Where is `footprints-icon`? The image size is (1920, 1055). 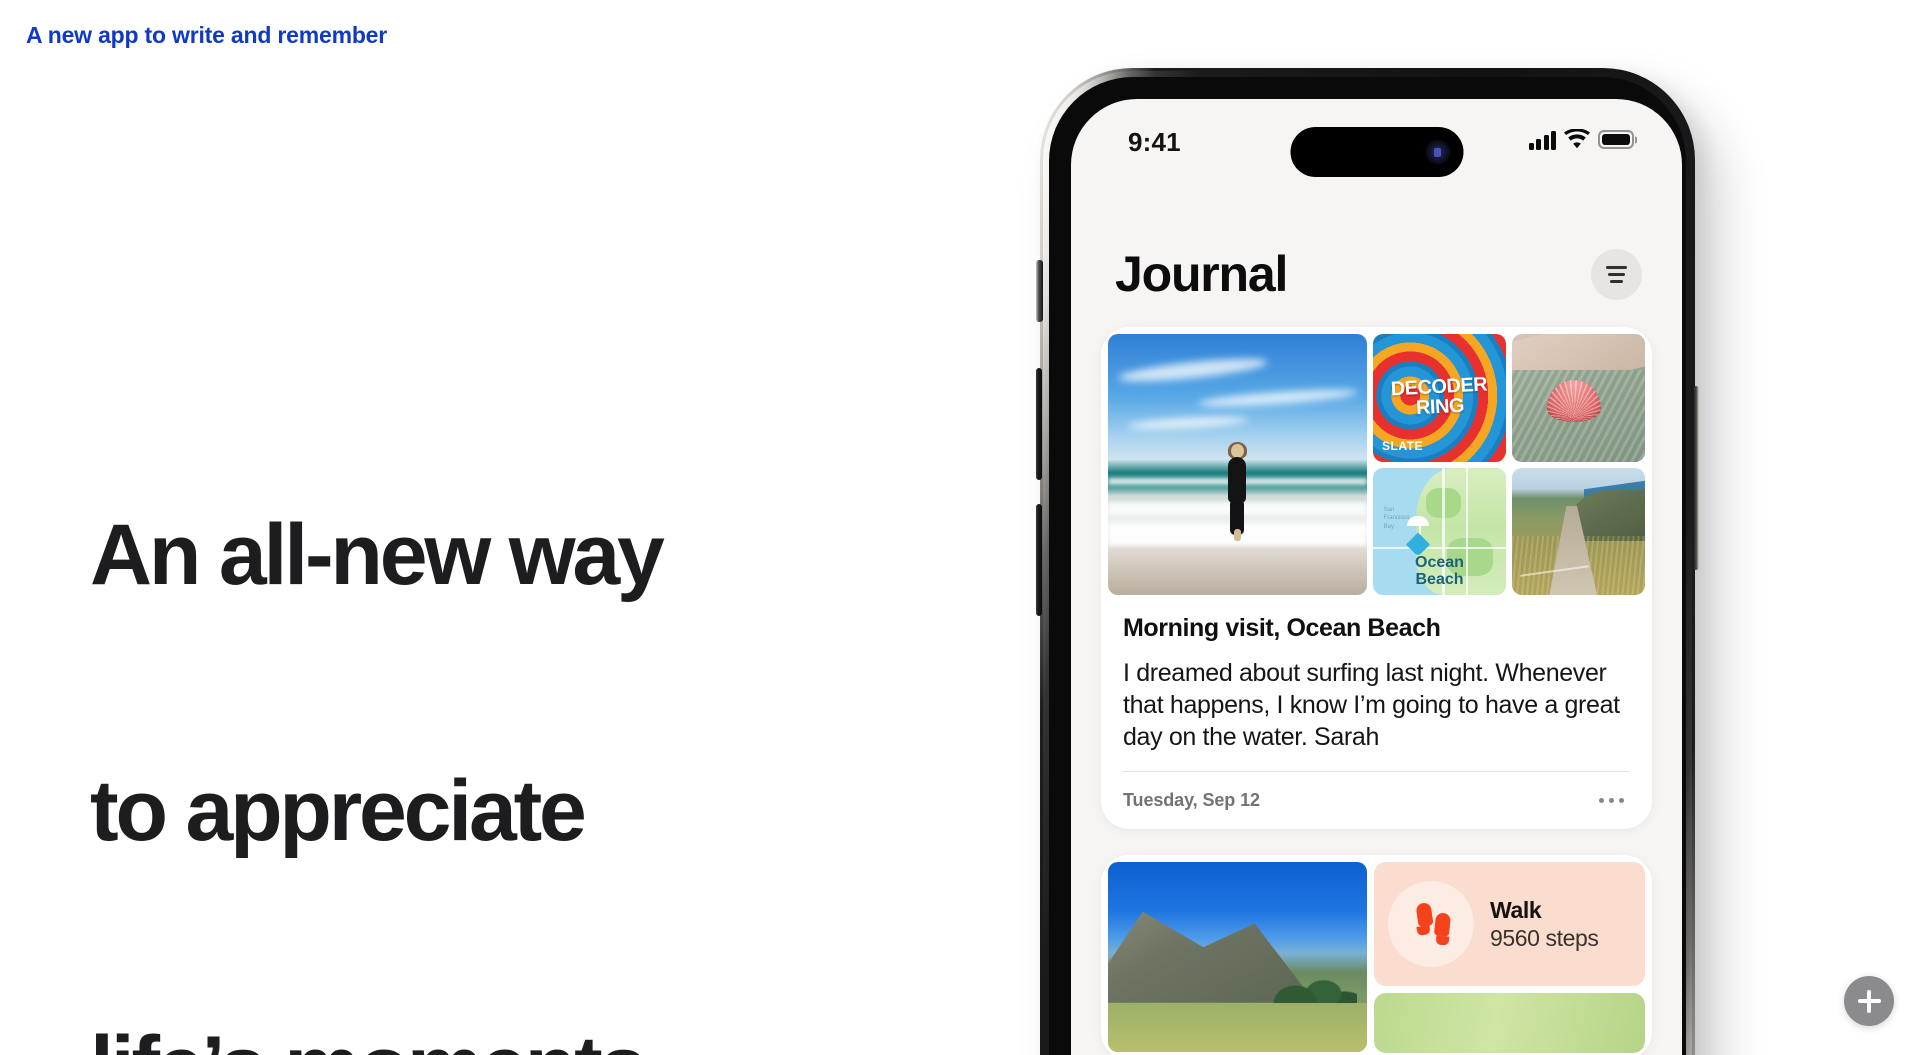 footprints-icon is located at coordinates (1431, 924).